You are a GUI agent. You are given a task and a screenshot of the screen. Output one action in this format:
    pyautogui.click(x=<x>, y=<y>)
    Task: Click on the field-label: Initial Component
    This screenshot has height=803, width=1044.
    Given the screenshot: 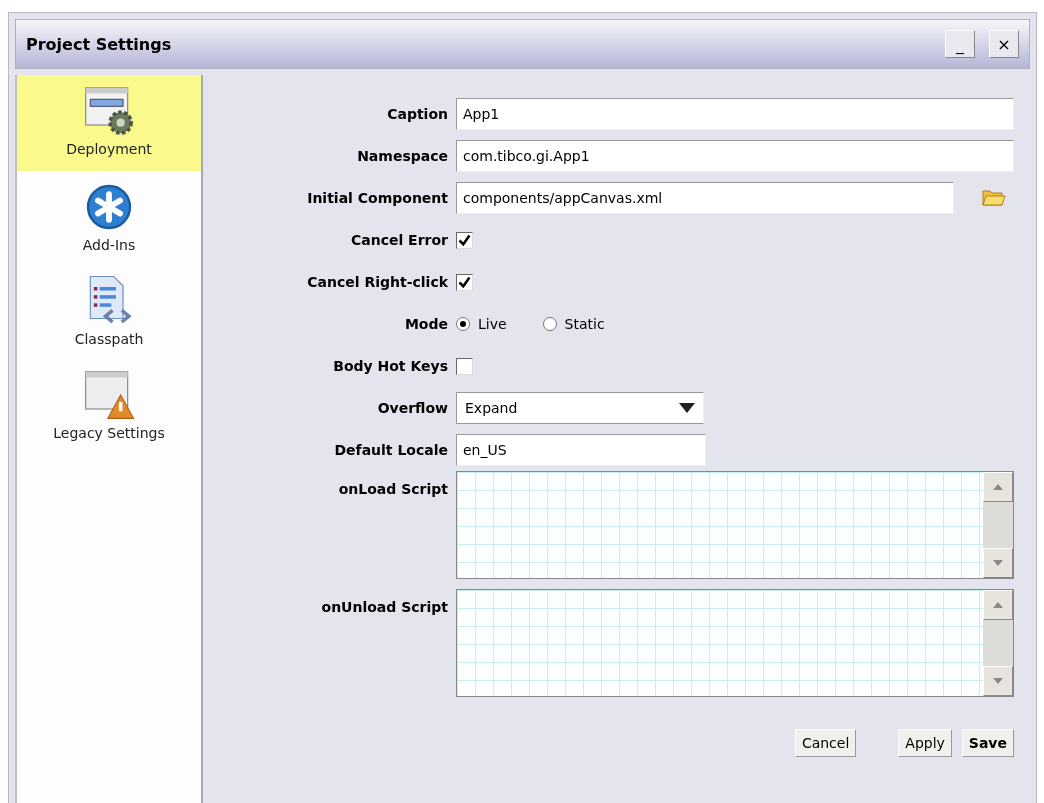 What is the action you would take?
    pyautogui.click(x=377, y=198)
    